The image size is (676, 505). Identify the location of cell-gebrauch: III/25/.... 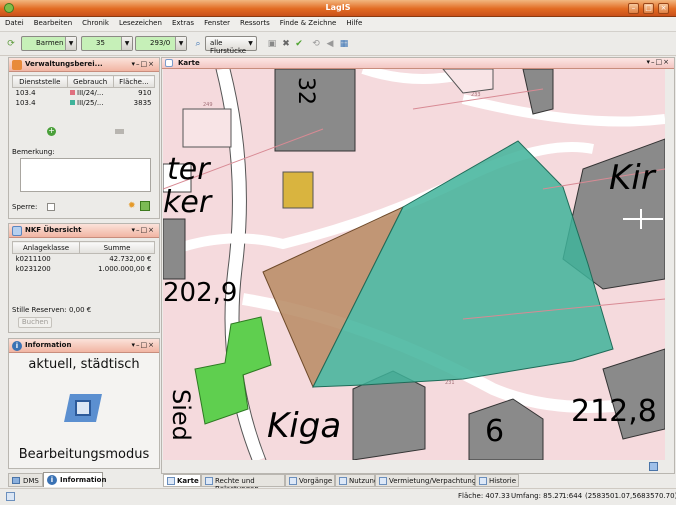
(90, 102).